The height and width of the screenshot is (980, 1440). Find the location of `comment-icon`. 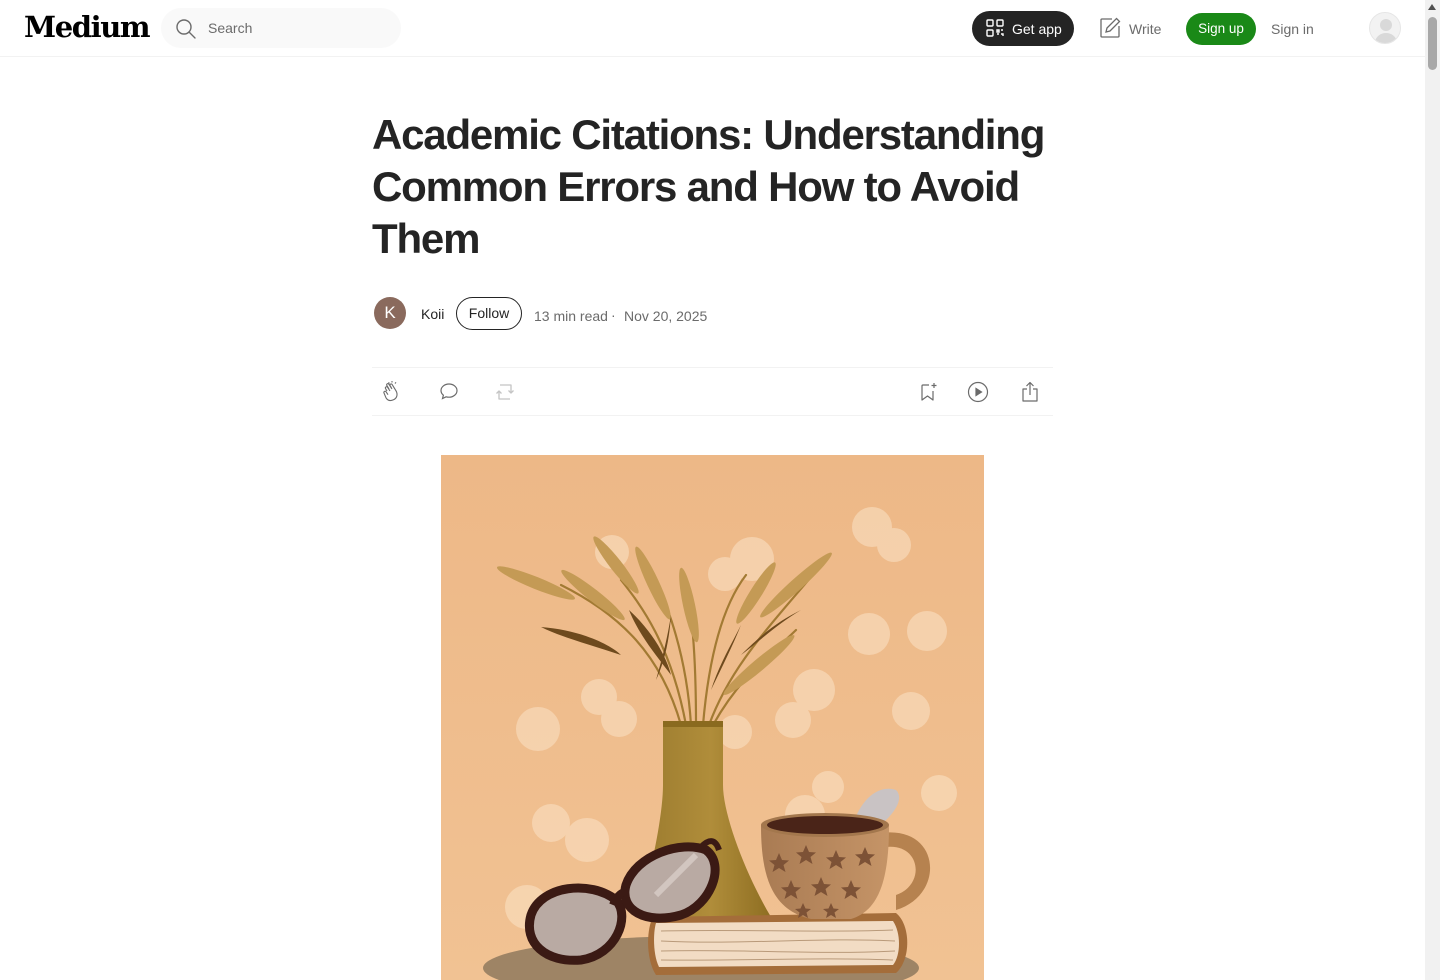

comment-icon is located at coordinates (449, 392).